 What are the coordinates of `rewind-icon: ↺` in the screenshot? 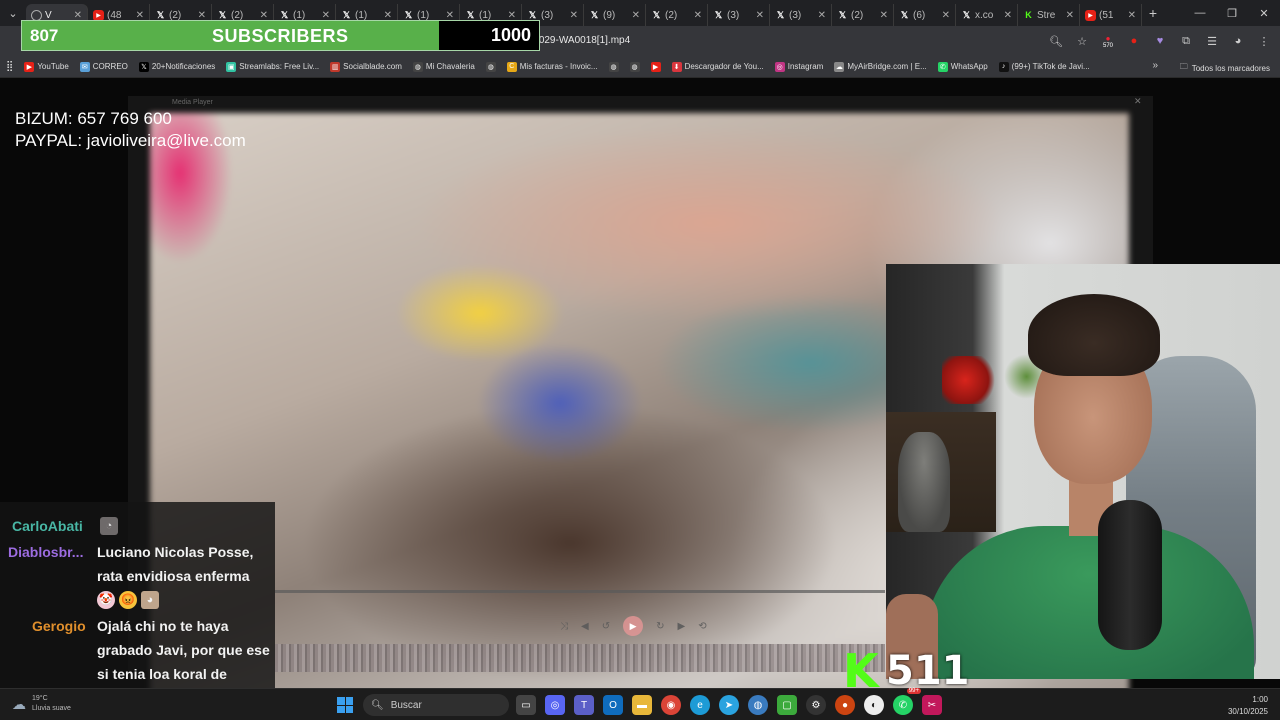 It's located at (606, 626).